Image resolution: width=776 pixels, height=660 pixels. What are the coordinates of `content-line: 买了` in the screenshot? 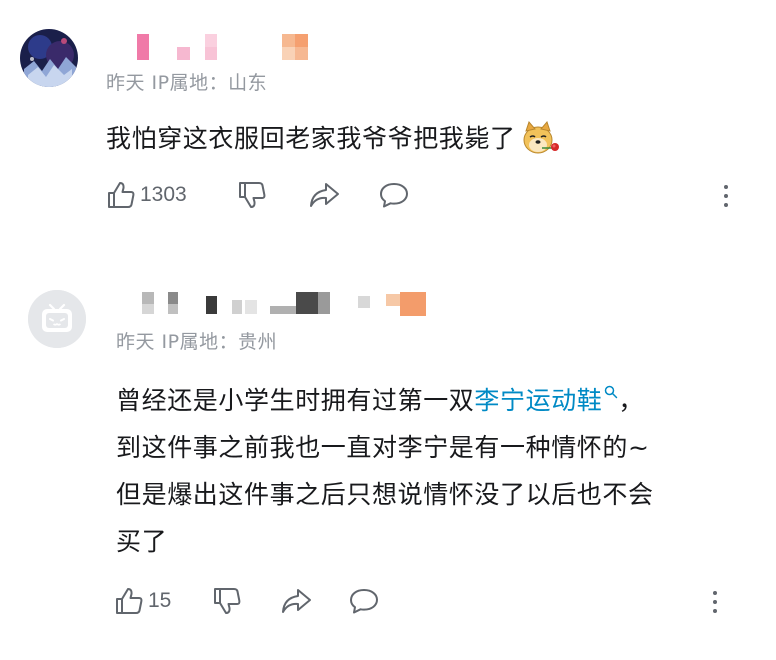 It's located at (142, 541).